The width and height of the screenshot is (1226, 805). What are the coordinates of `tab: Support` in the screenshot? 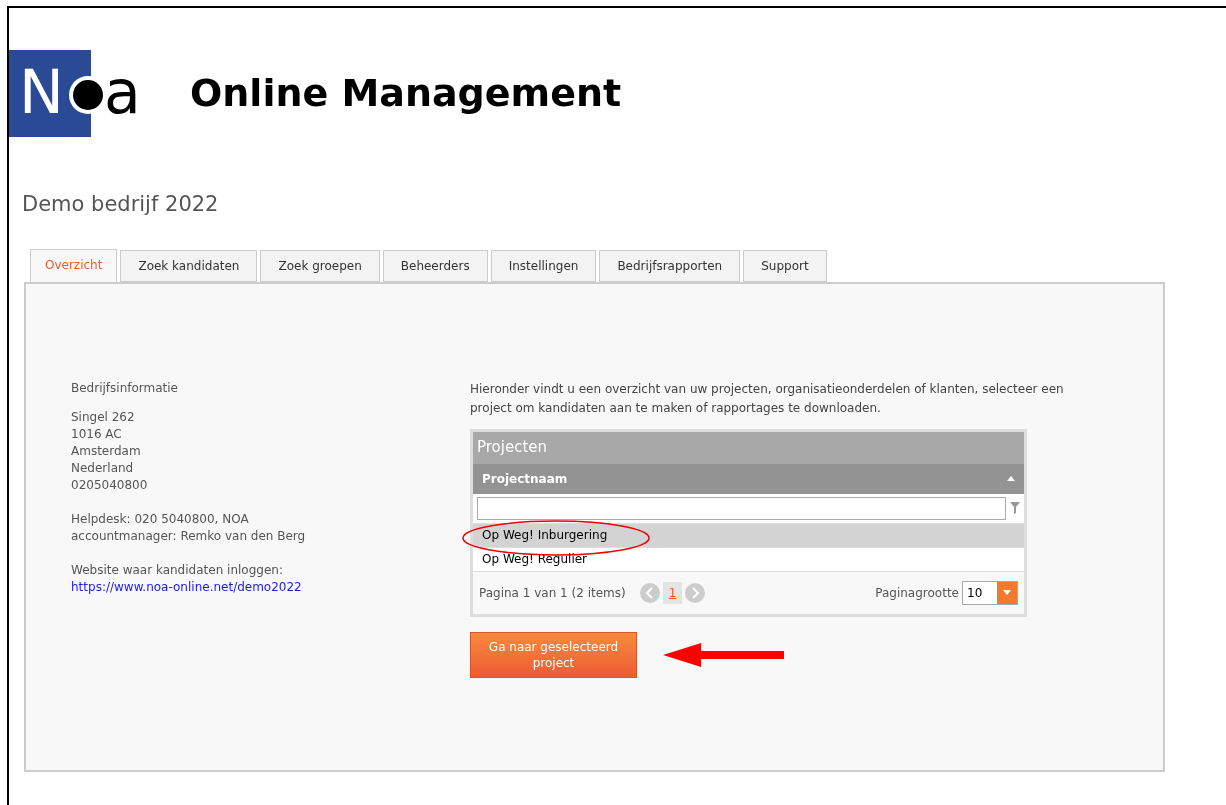 It's located at (785, 265).